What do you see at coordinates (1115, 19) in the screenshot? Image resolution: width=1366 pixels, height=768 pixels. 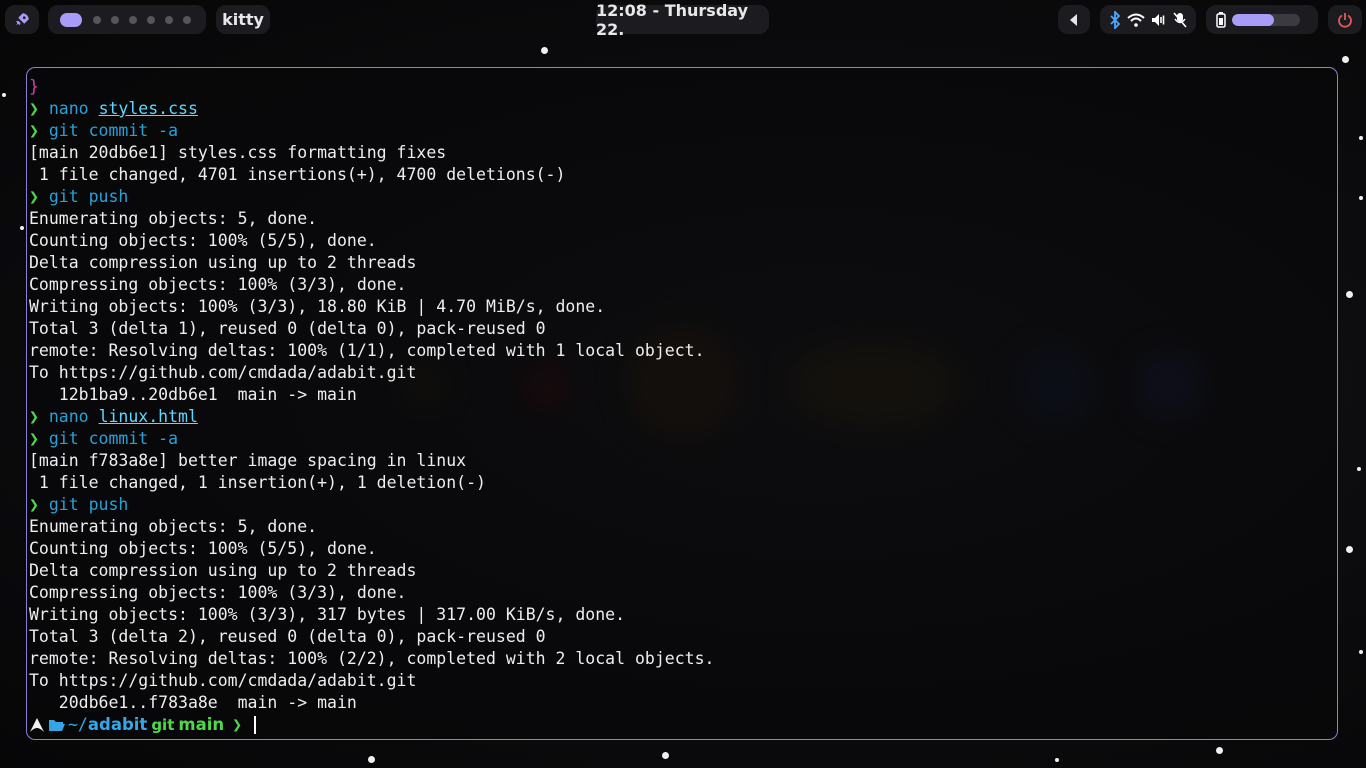 I see `bluetooth-icon` at bounding box center [1115, 19].